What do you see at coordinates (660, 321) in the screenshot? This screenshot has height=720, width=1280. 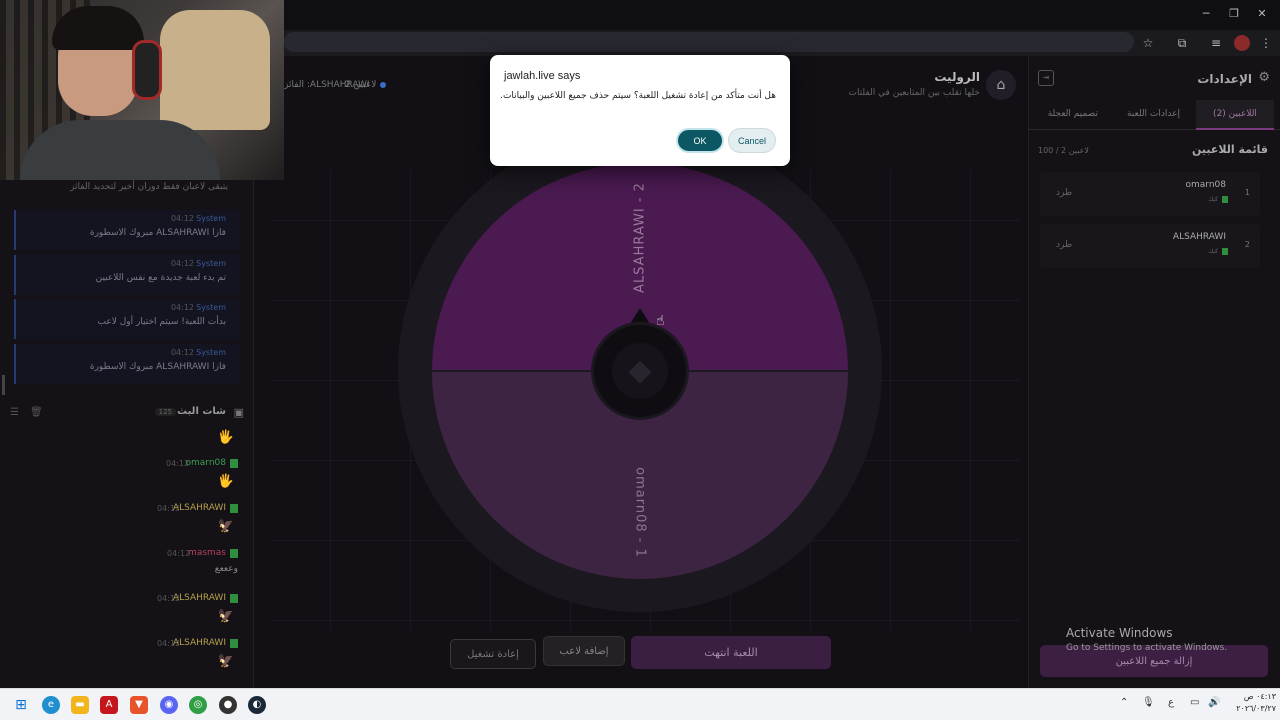 I see `hand-cursor-icon: ☝` at bounding box center [660, 321].